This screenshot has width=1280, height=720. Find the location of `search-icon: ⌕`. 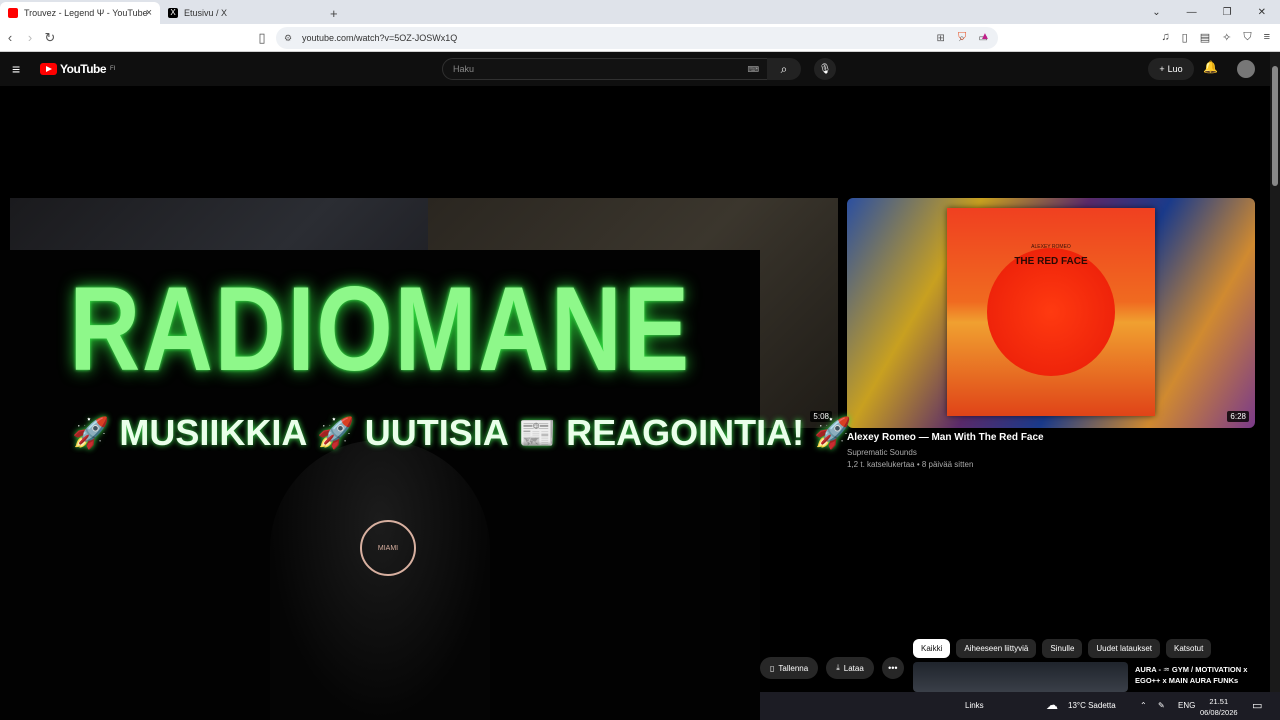

search-icon: ⌕ is located at coordinates (784, 68).